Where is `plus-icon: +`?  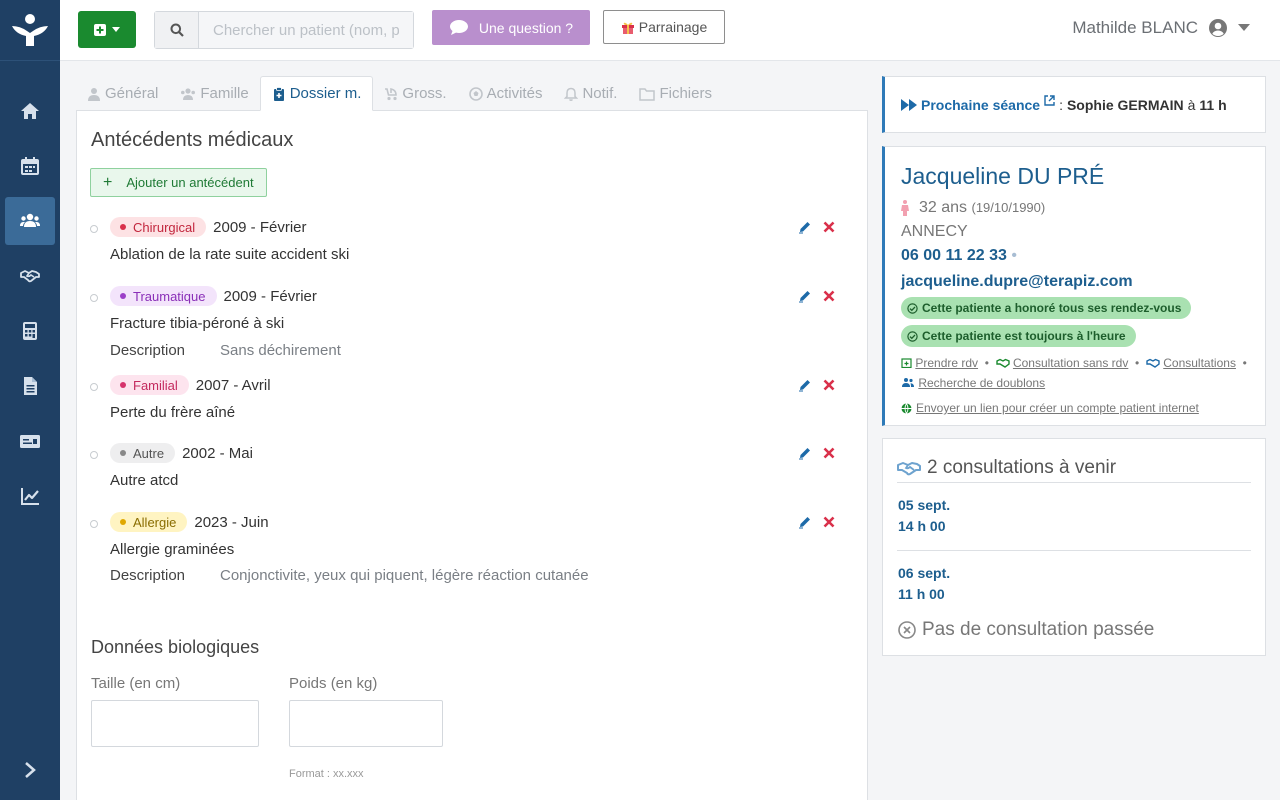
plus-icon: + is located at coordinates (108, 182).